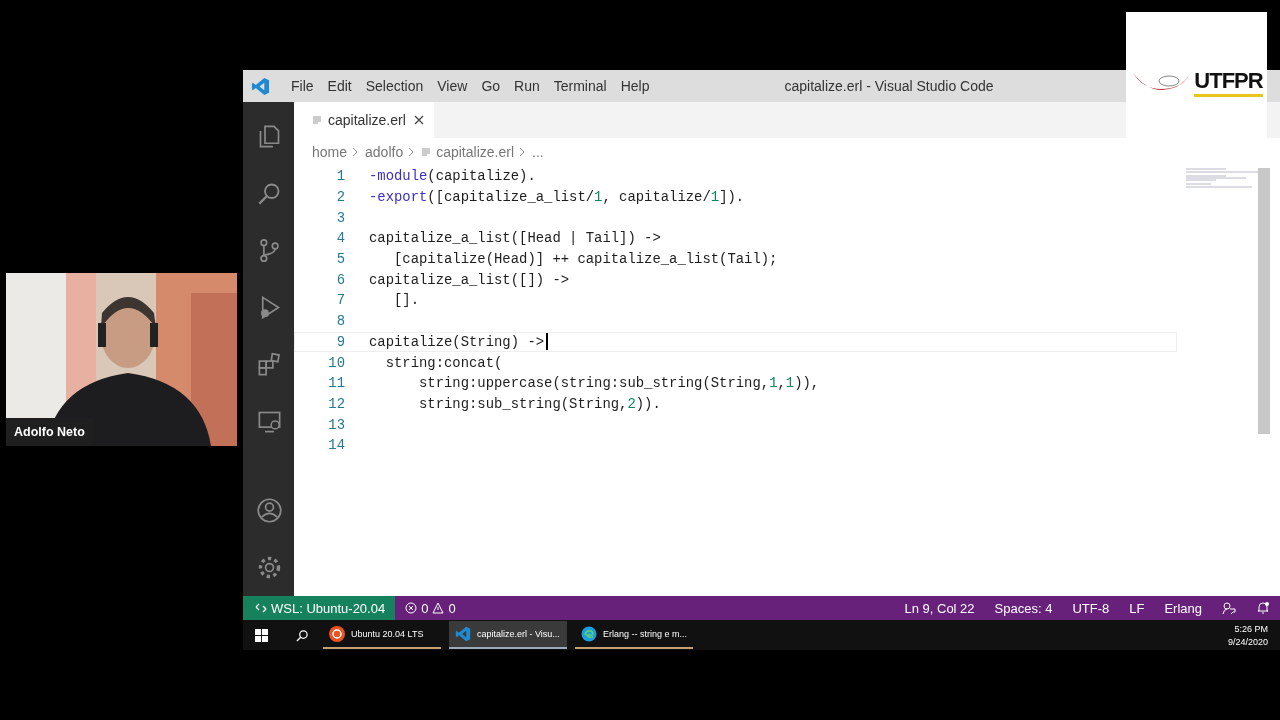  Describe the element at coordinates (269, 364) in the screenshot. I see `extensions-icon` at that location.